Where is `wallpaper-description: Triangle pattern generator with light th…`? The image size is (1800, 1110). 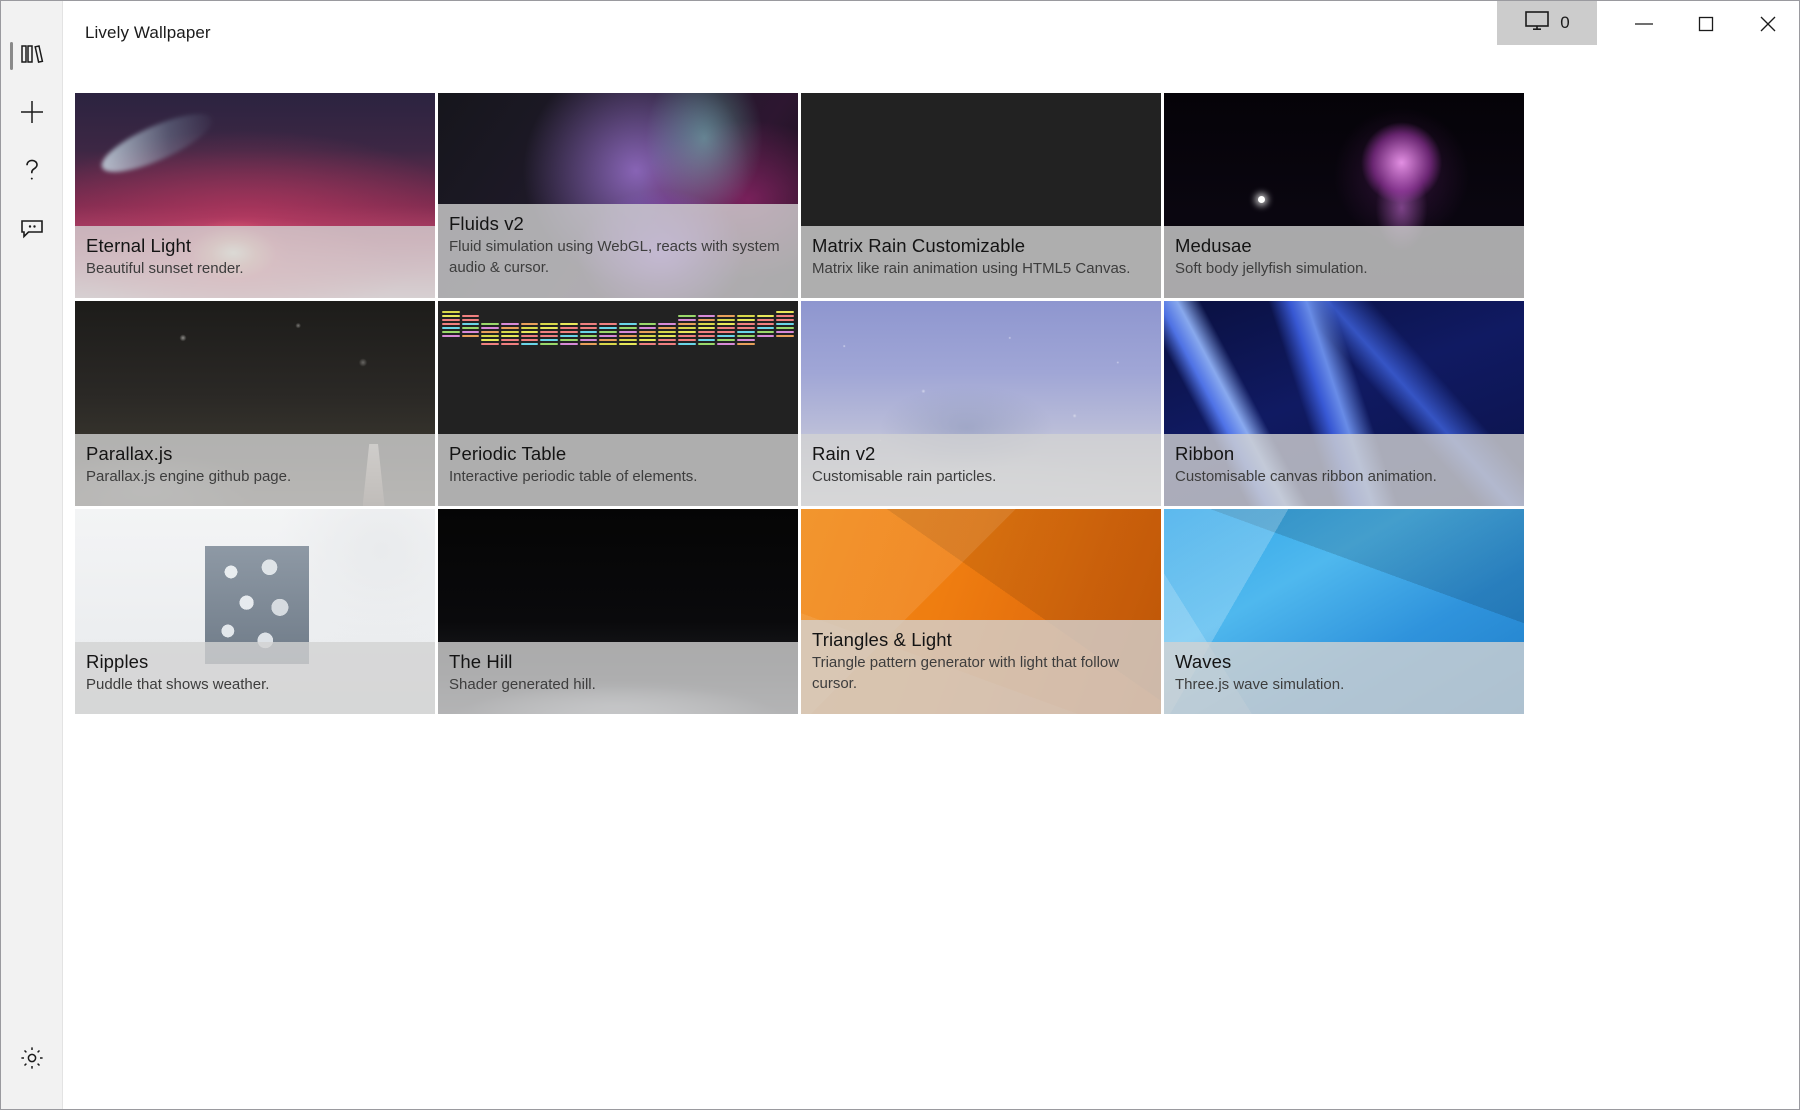 wallpaper-description: Triangle pattern generator with light th… is located at coordinates (966, 673).